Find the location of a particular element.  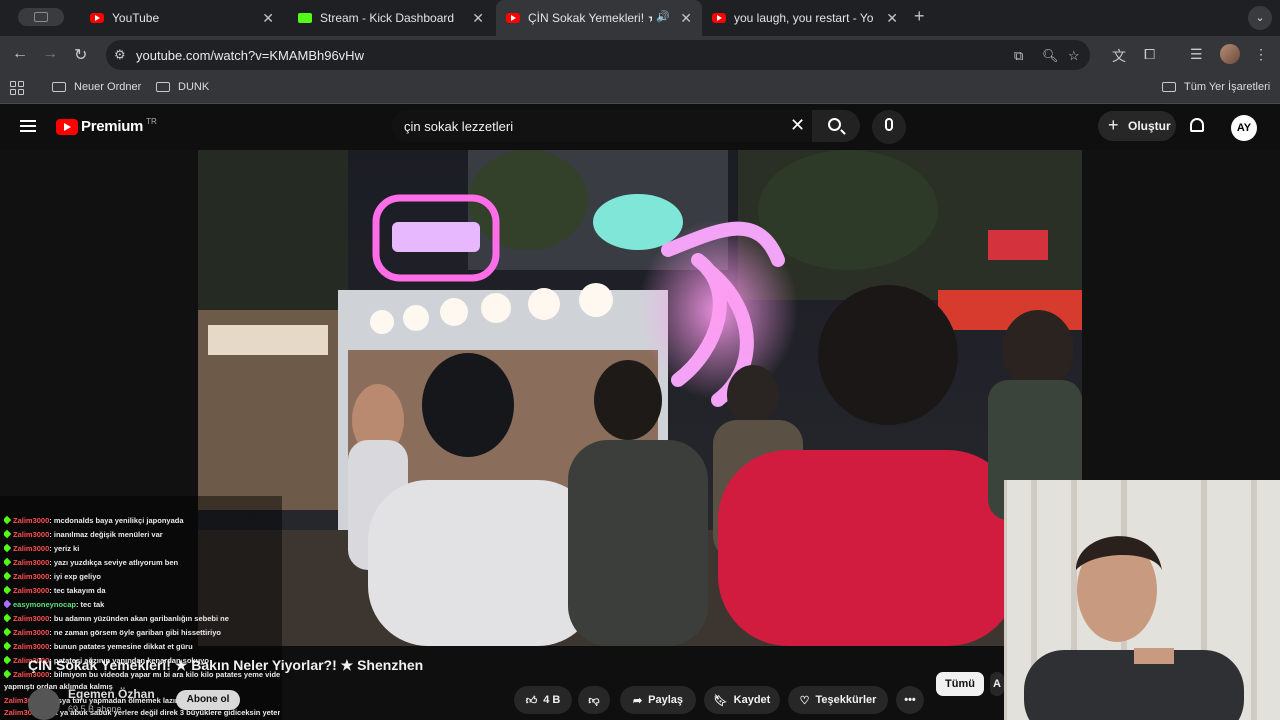

profile-avatar is located at coordinates (1230, 54).